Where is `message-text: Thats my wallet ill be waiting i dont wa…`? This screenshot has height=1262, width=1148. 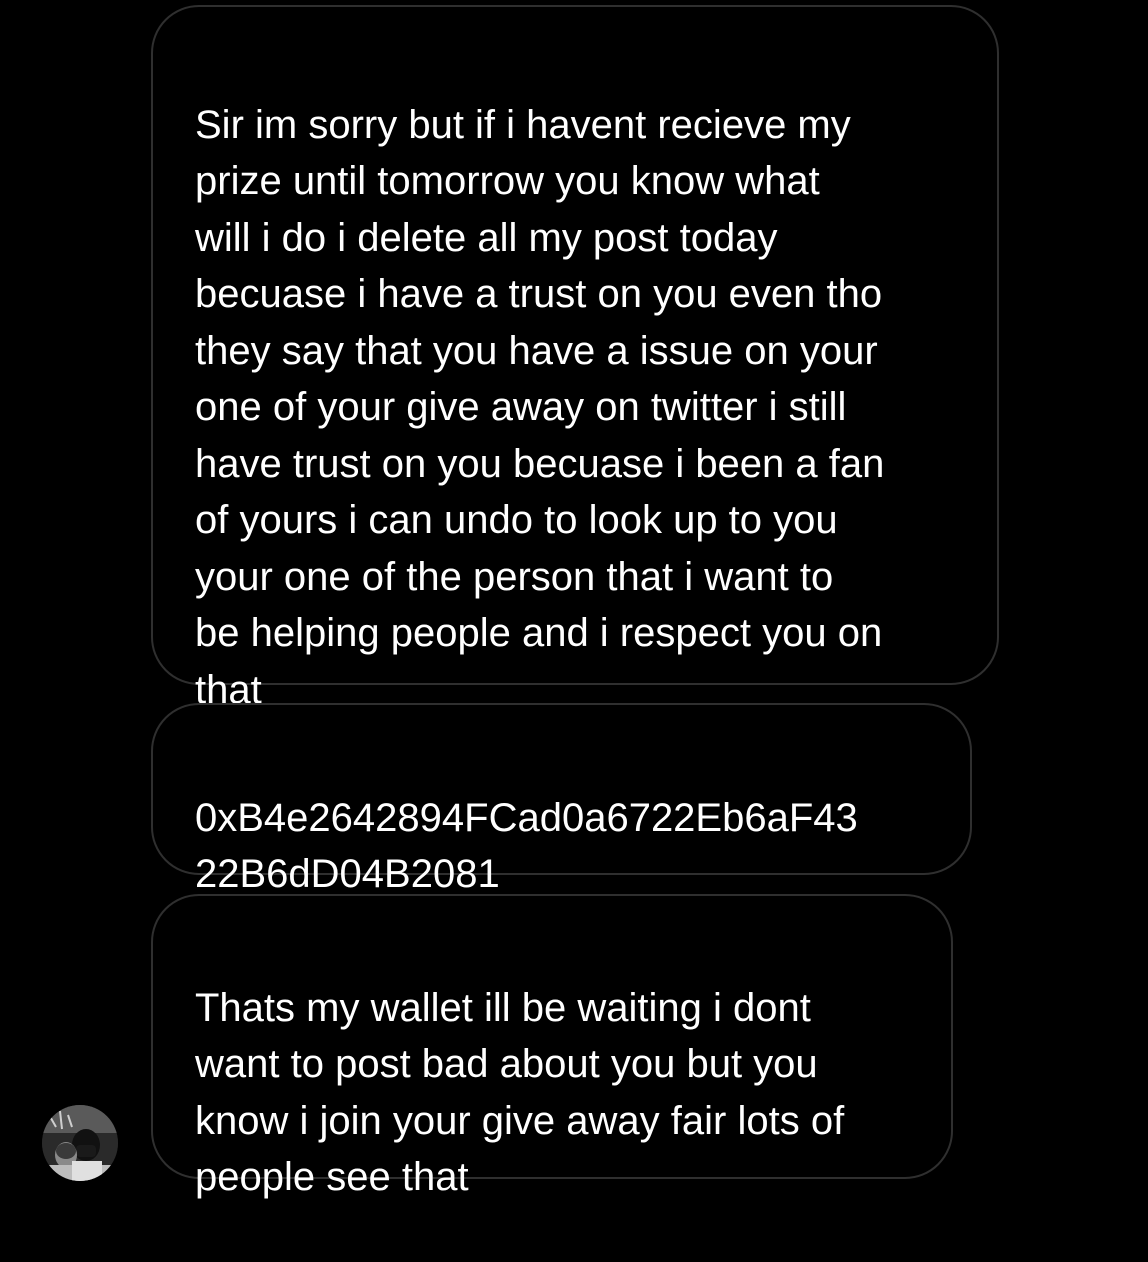
message-text: Thats my wallet ill be waiting i dont wa… is located at coordinates (520, 1092).